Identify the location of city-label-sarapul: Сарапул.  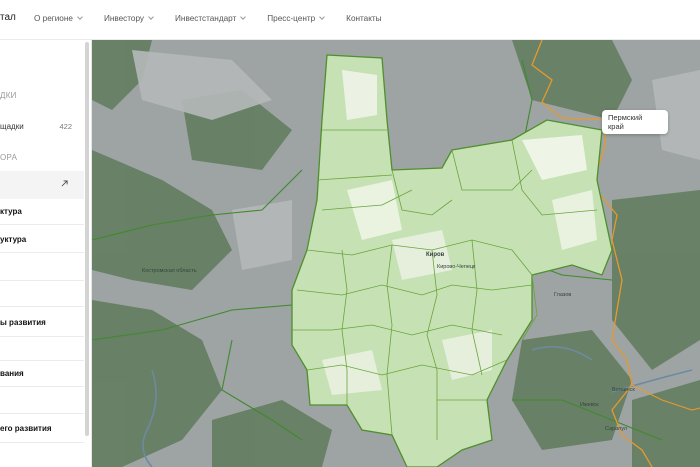
(616, 429).